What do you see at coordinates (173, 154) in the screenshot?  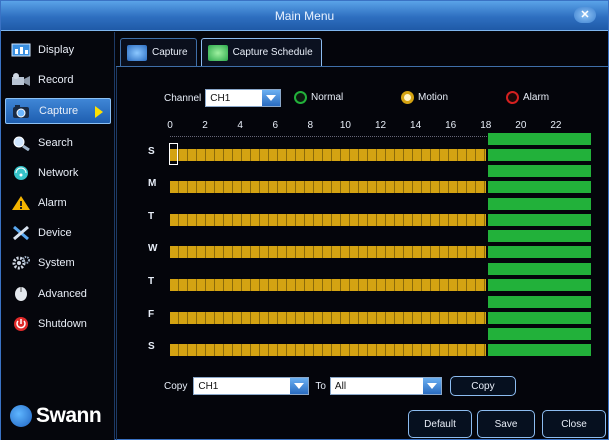 I see `cell-cursor` at bounding box center [173, 154].